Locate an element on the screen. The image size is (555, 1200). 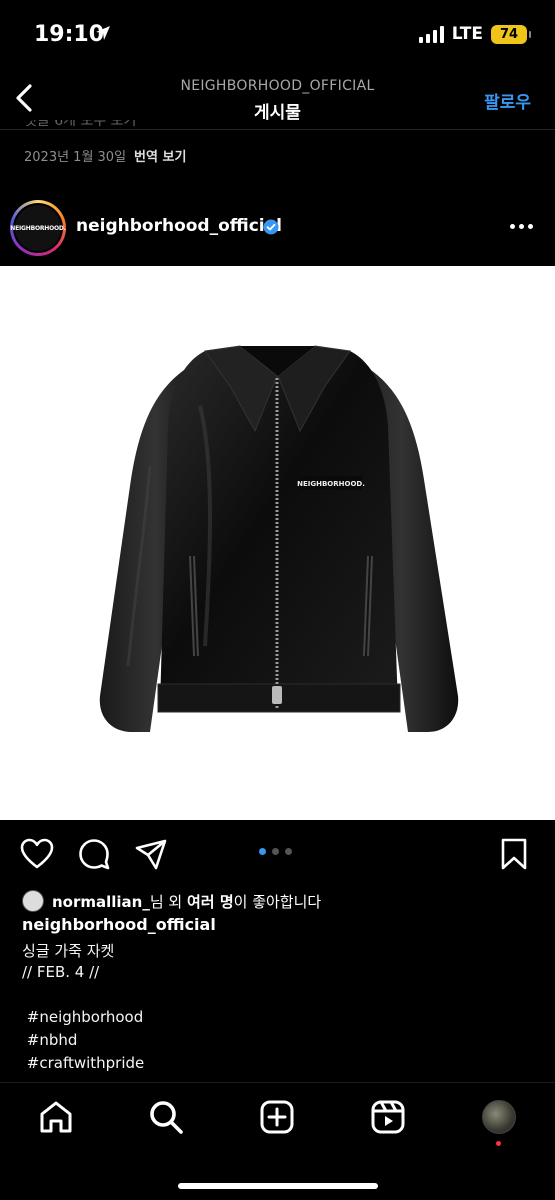
reels-icon is located at coordinates (388, 1117).